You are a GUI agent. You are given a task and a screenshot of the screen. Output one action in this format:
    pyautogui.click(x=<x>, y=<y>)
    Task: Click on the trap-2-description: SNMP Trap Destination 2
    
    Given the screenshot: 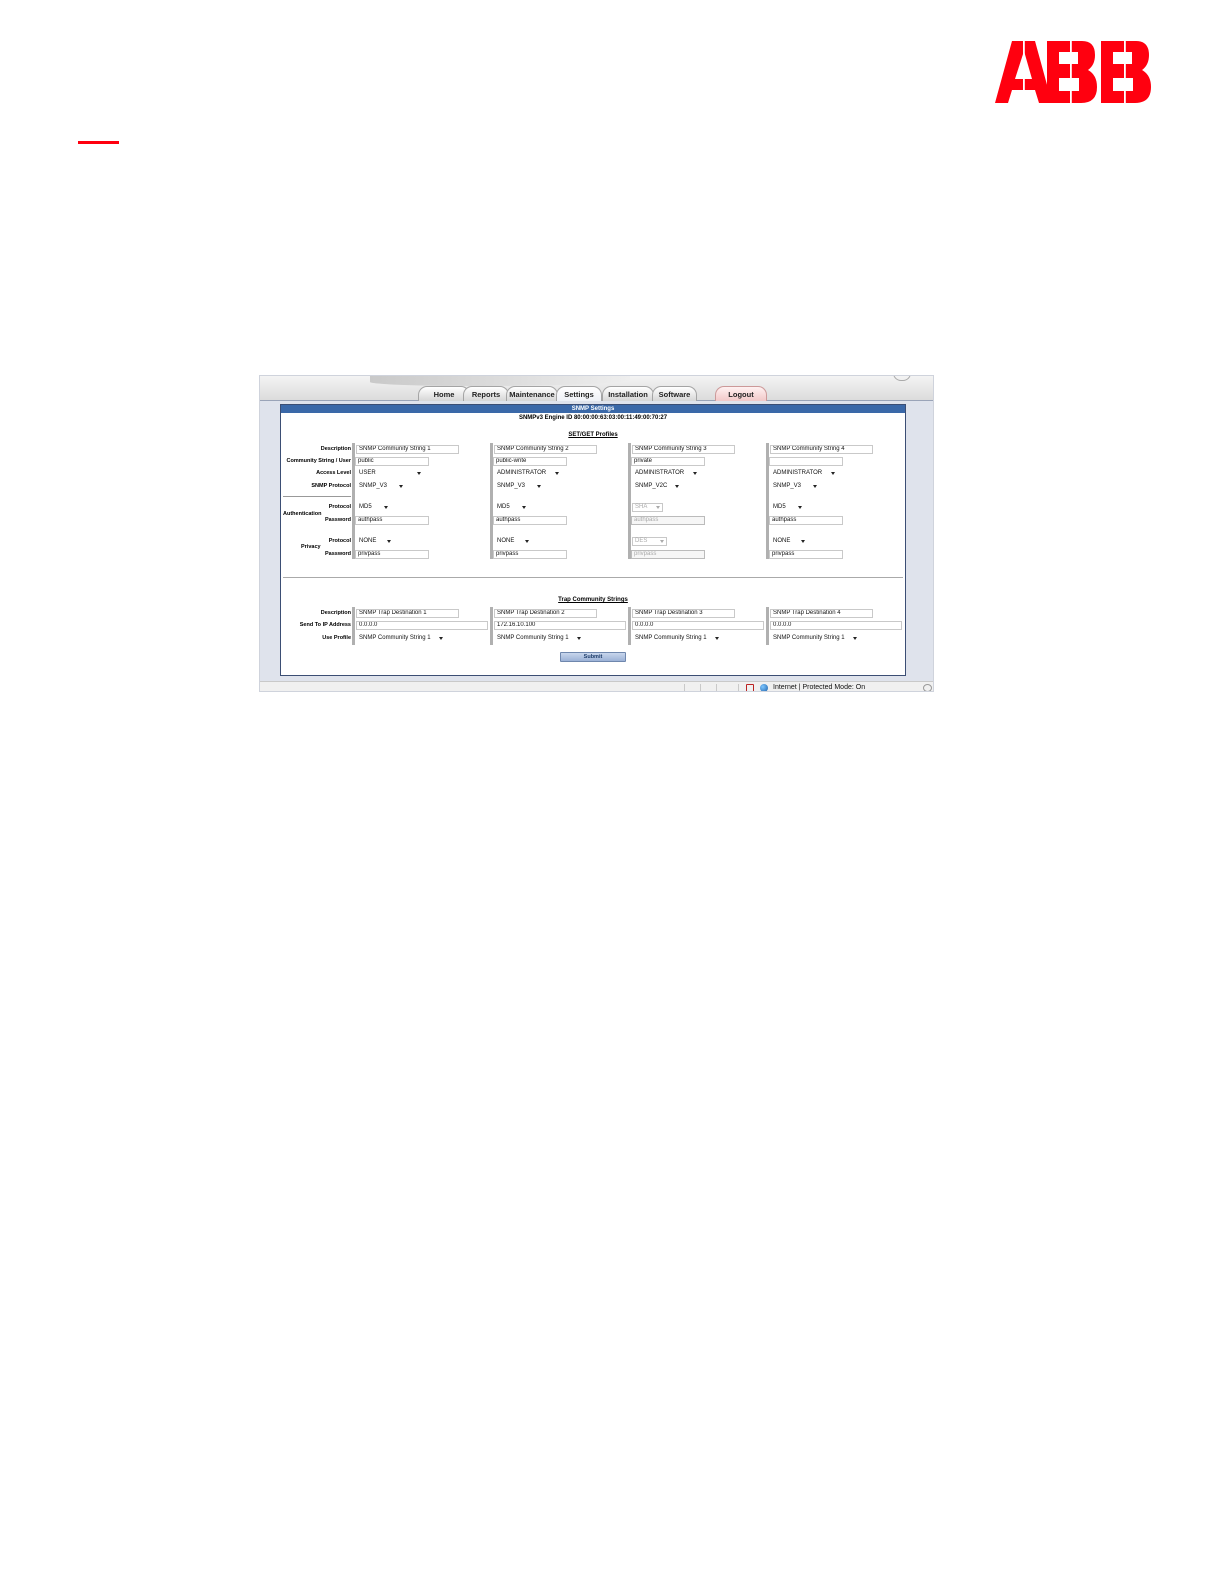 What is the action you would take?
    pyautogui.click(x=545, y=613)
    